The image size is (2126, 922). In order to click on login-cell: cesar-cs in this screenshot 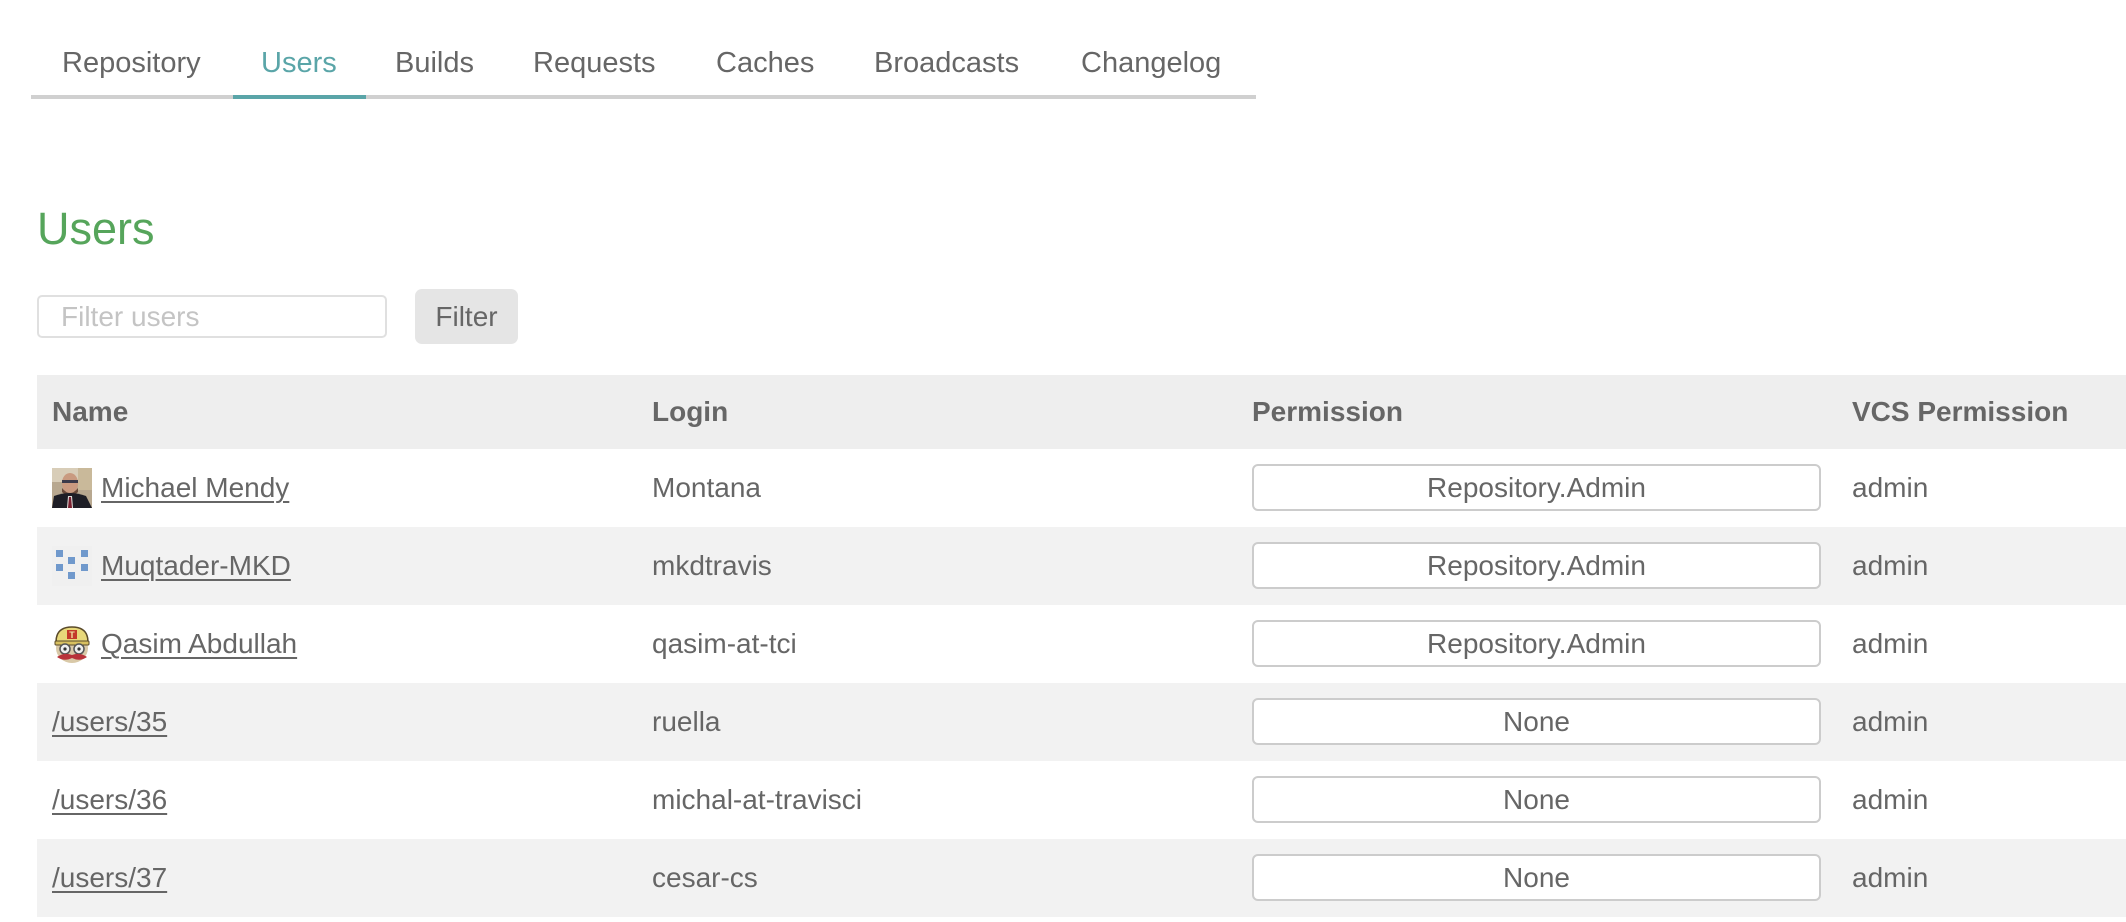, I will do `click(705, 877)`.